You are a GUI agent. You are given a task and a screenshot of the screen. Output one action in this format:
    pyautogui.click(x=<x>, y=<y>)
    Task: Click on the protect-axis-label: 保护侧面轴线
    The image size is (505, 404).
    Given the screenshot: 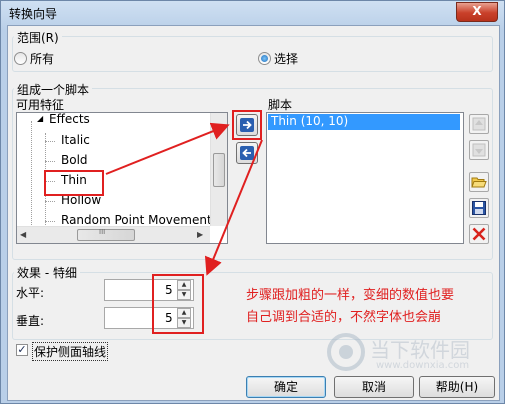 What is the action you would take?
    pyautogui.click(x=70, y=351)
    